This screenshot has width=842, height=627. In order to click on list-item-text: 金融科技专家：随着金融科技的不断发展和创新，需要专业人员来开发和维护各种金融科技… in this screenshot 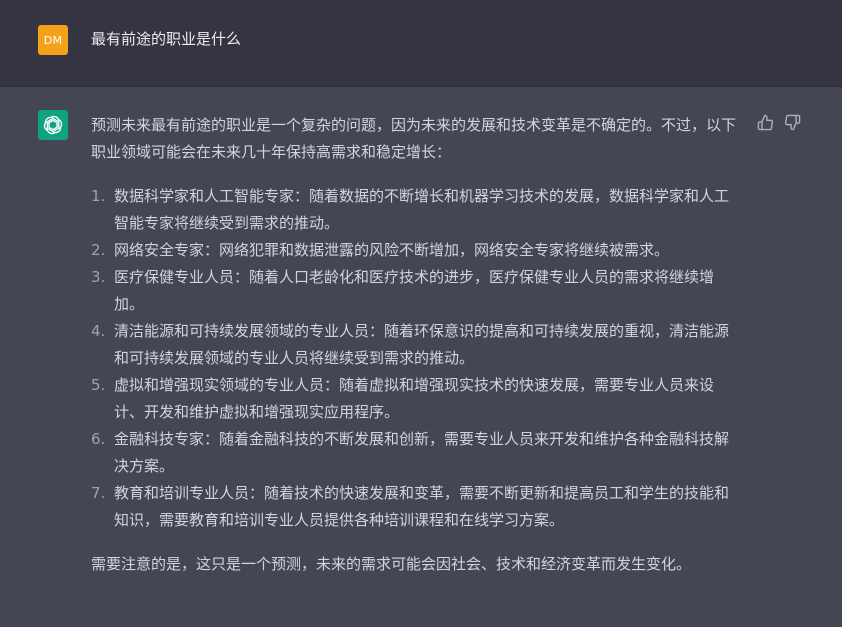, I will do `click(422, 452)`.